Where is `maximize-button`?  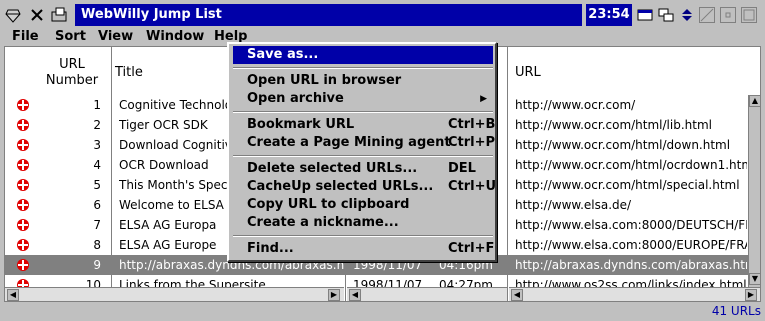 maximize-button is located at coordinates (749, 15).